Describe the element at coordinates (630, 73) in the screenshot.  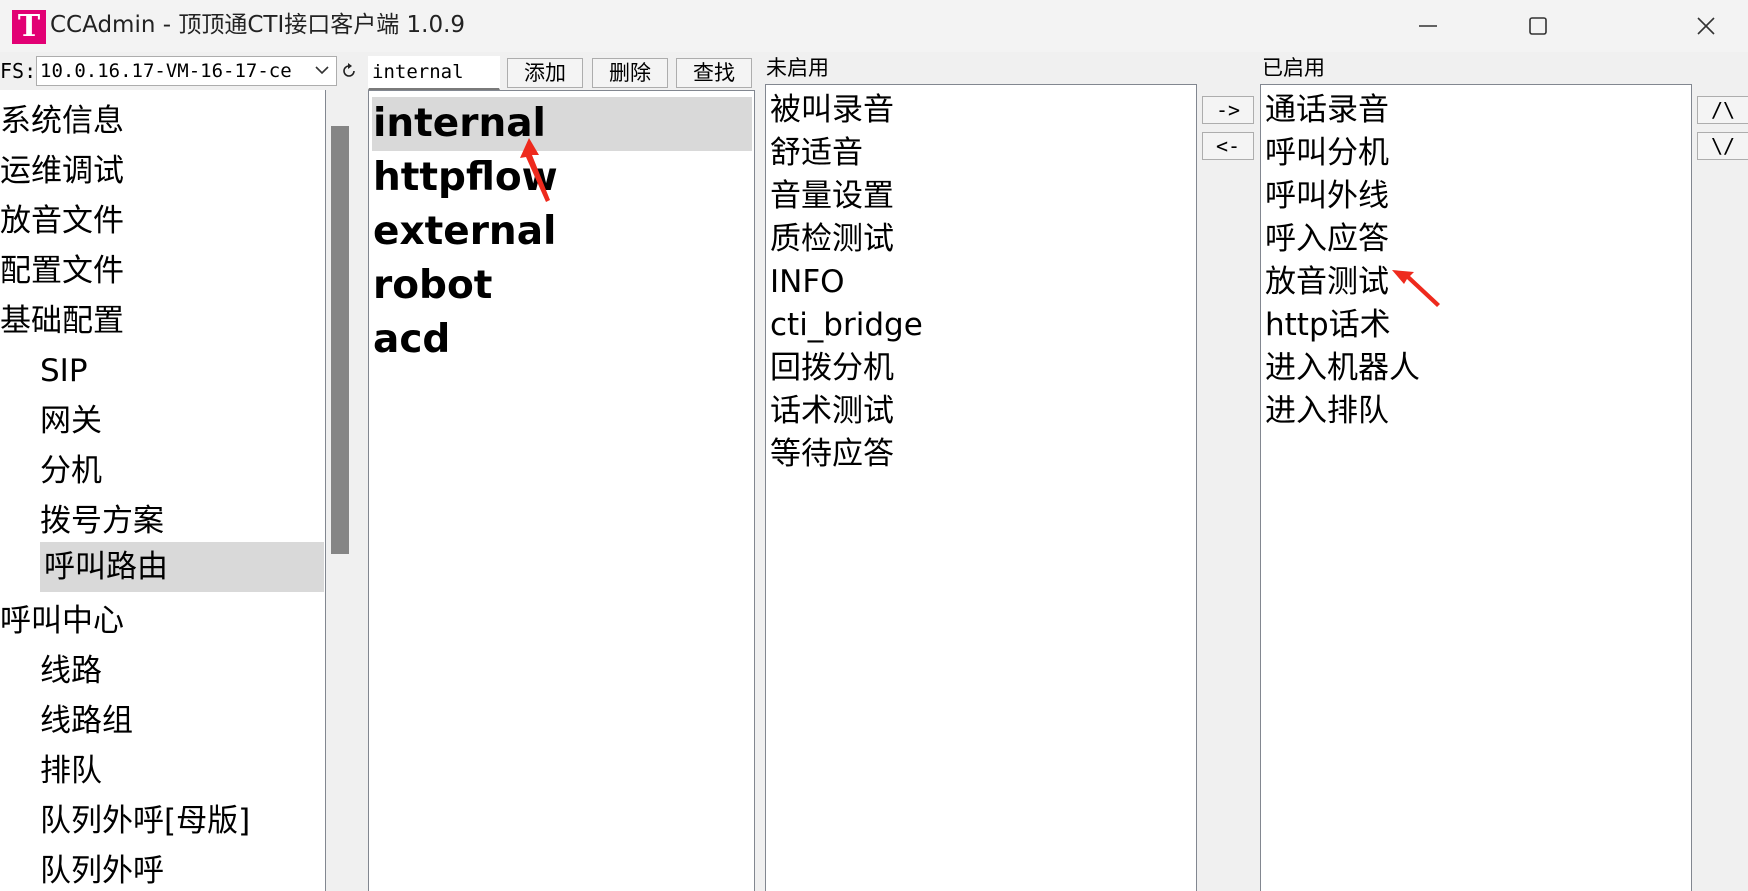
I see `delete-button: 删除` at that location.